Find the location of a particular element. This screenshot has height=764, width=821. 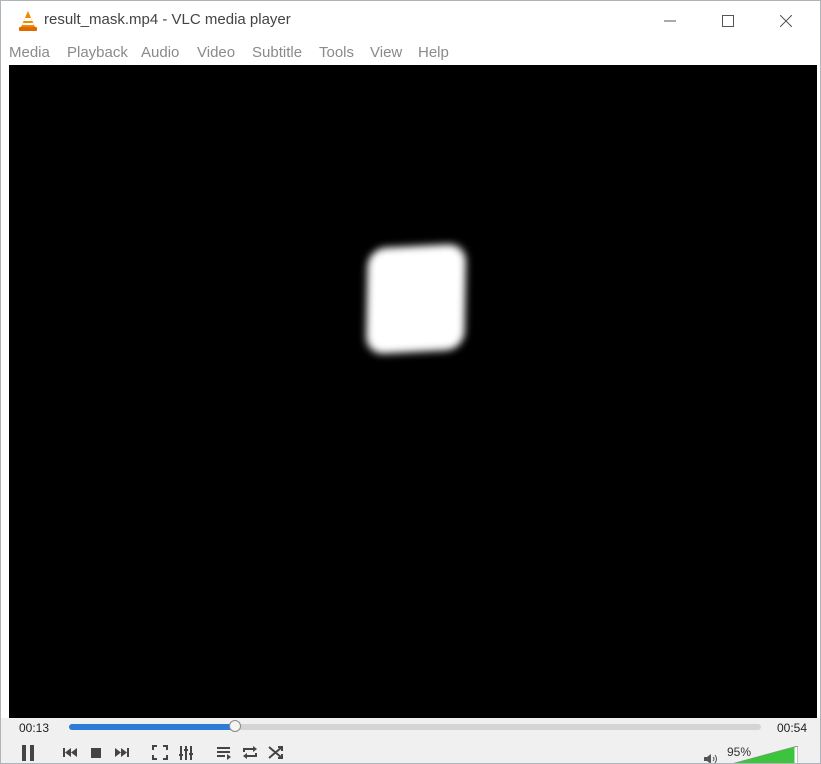

window-title: result_mask.mp4 - VLC media player is located at coordinates (167, 19).